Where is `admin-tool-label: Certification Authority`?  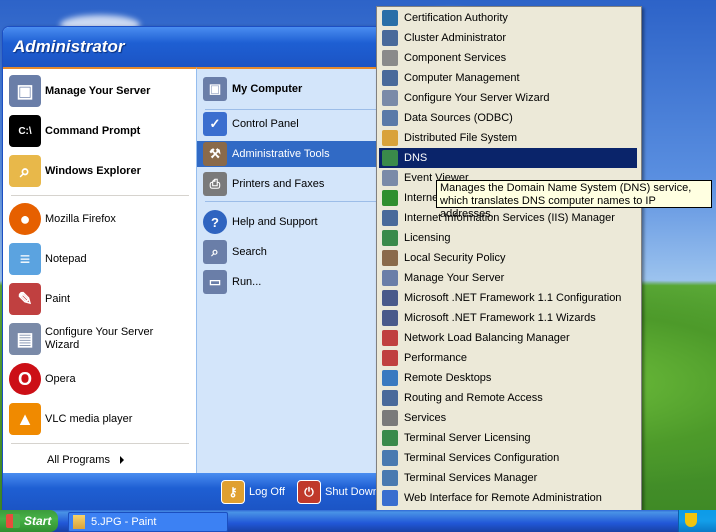
admin-tool-label: Certification Authority is located at coordinates (456, 18).